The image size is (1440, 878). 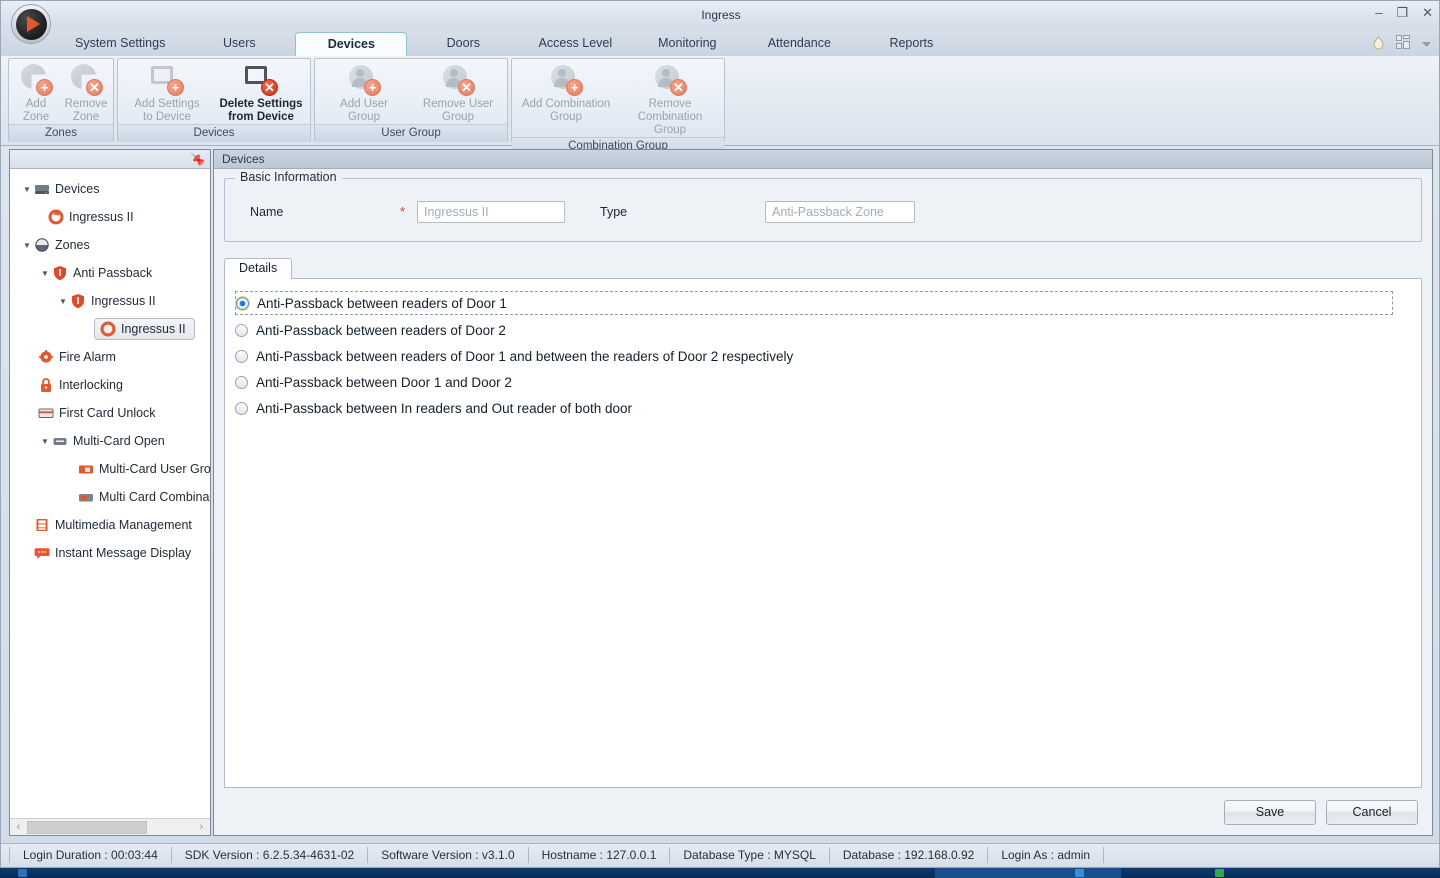 What do you see at coordinates (1403, 44) in the screenshot?
I see `grid-icon` at bounding box center [1403, 44].